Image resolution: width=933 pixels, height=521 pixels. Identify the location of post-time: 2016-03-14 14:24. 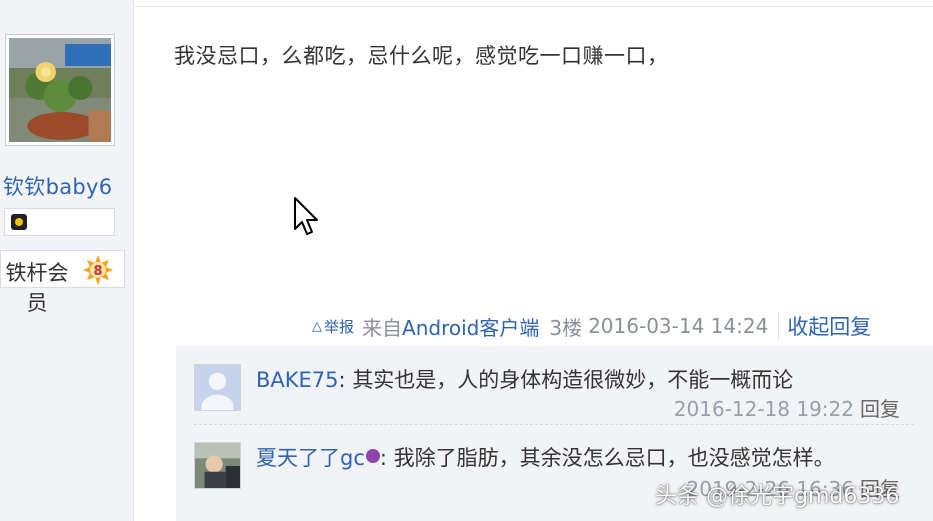
(678, 326).